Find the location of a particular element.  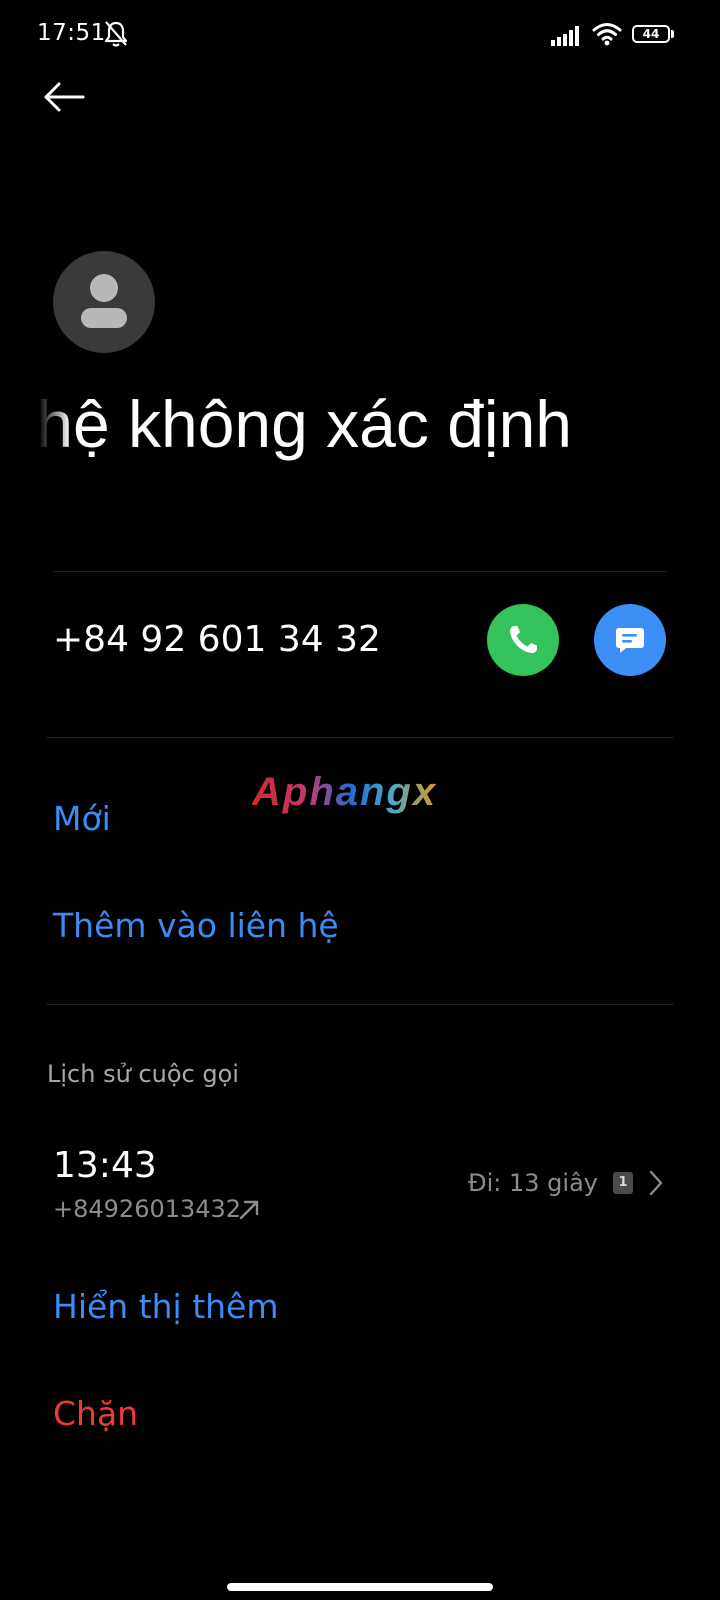

phone-icon is located at coordinates (523, 639).